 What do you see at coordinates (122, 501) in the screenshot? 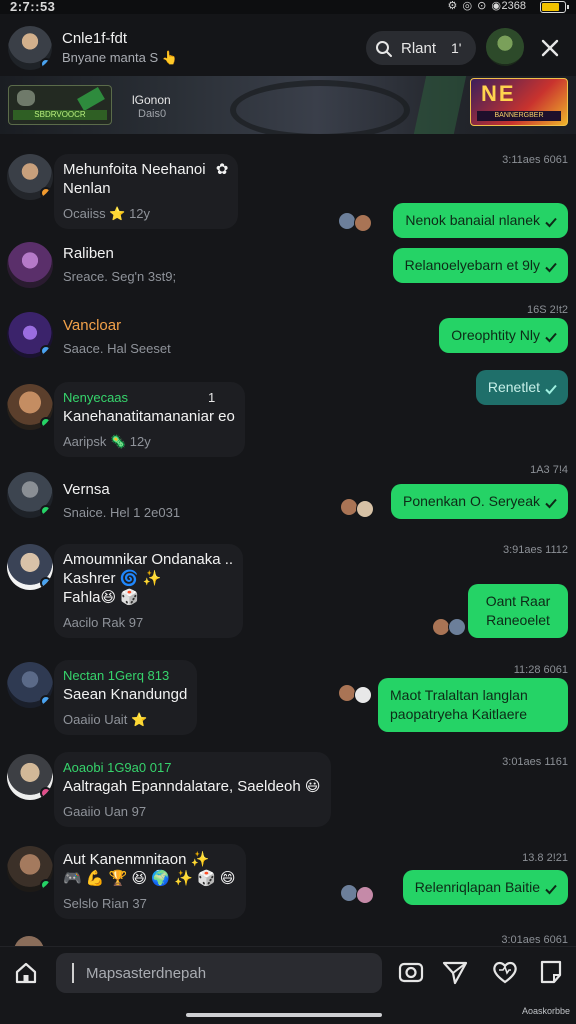
I see `incoming-message: Vernsa Snaice. Hel 1 2e031` at bounding box center [122, 501].